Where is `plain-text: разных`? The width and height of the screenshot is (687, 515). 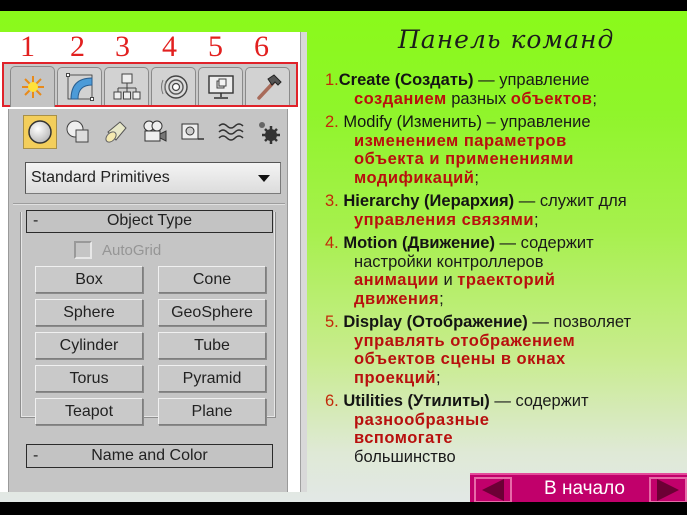 plain-text: разных is located at coordinates (478, 98).